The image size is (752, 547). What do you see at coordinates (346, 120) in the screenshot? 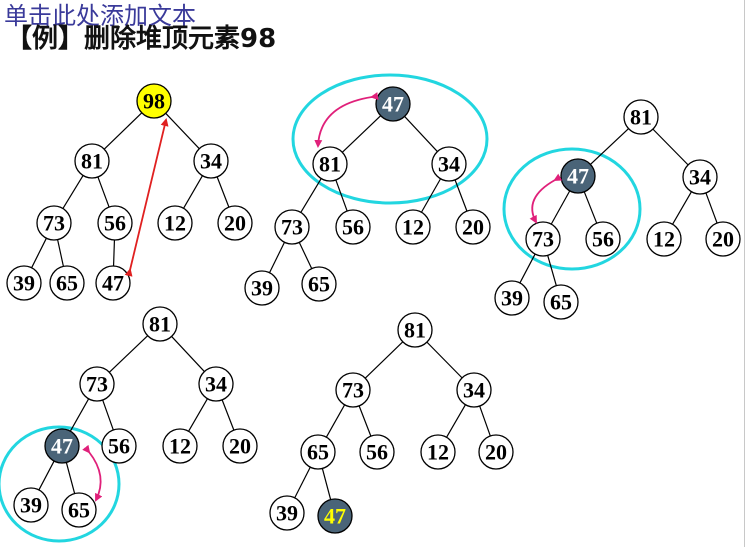
I see `swap-arrow-step2` at bounding box center [346, 120].